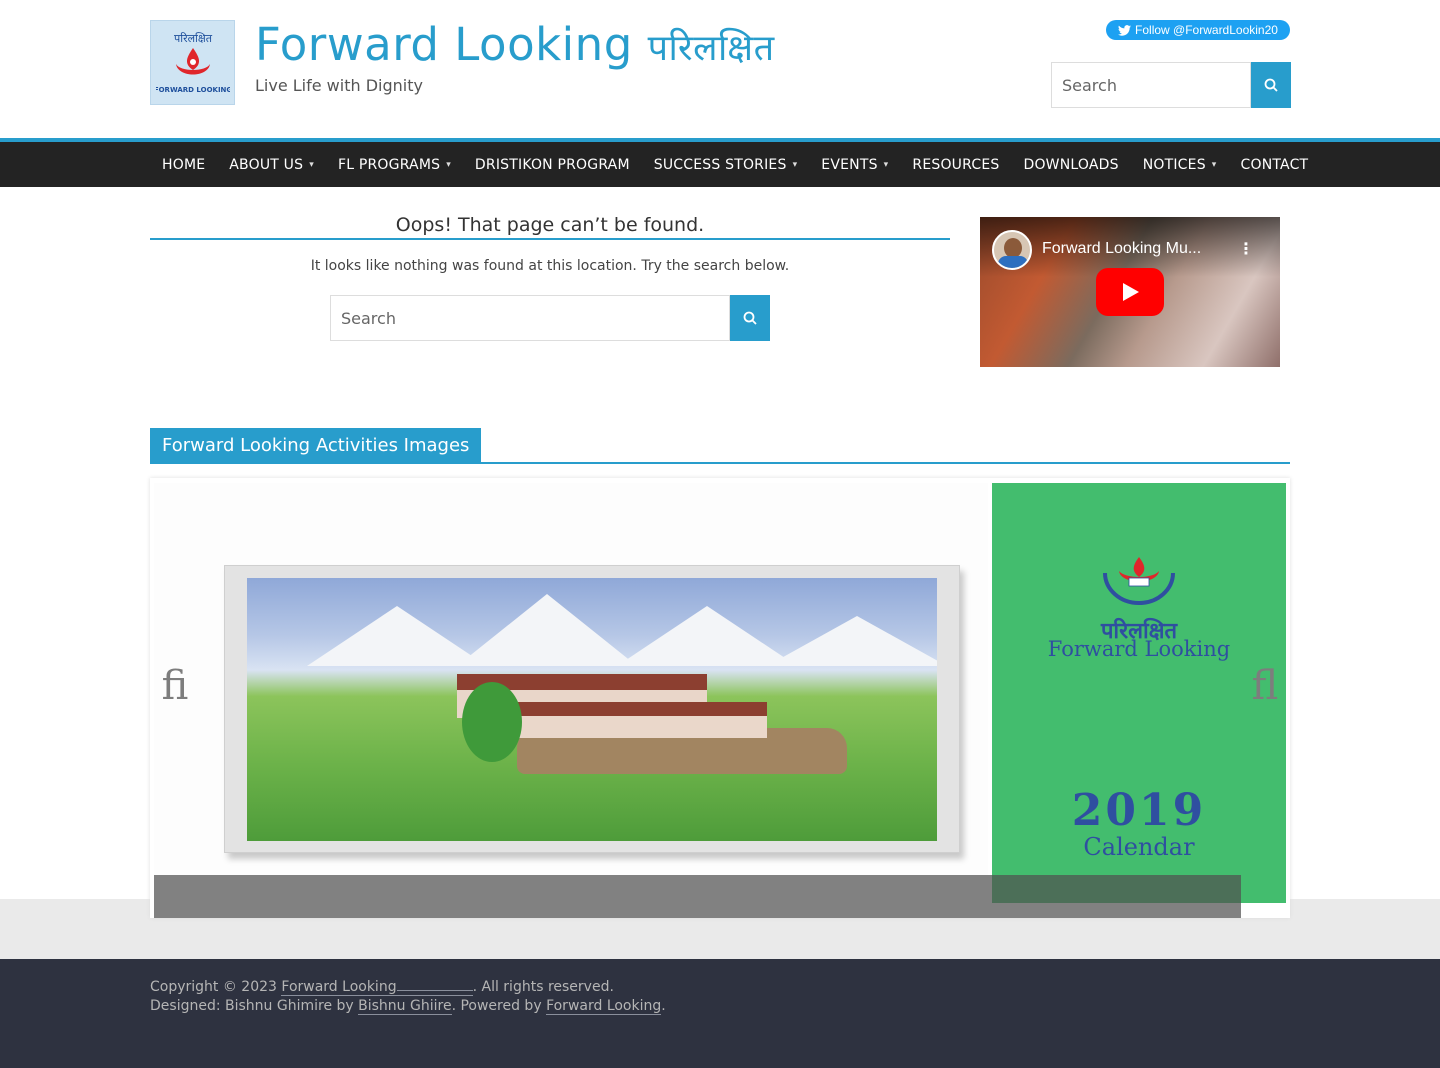  What do you see at coordinates (1125, 30) in the screenshot?
I see `twitter-bird-icon` at bounding box center [1125, 30].